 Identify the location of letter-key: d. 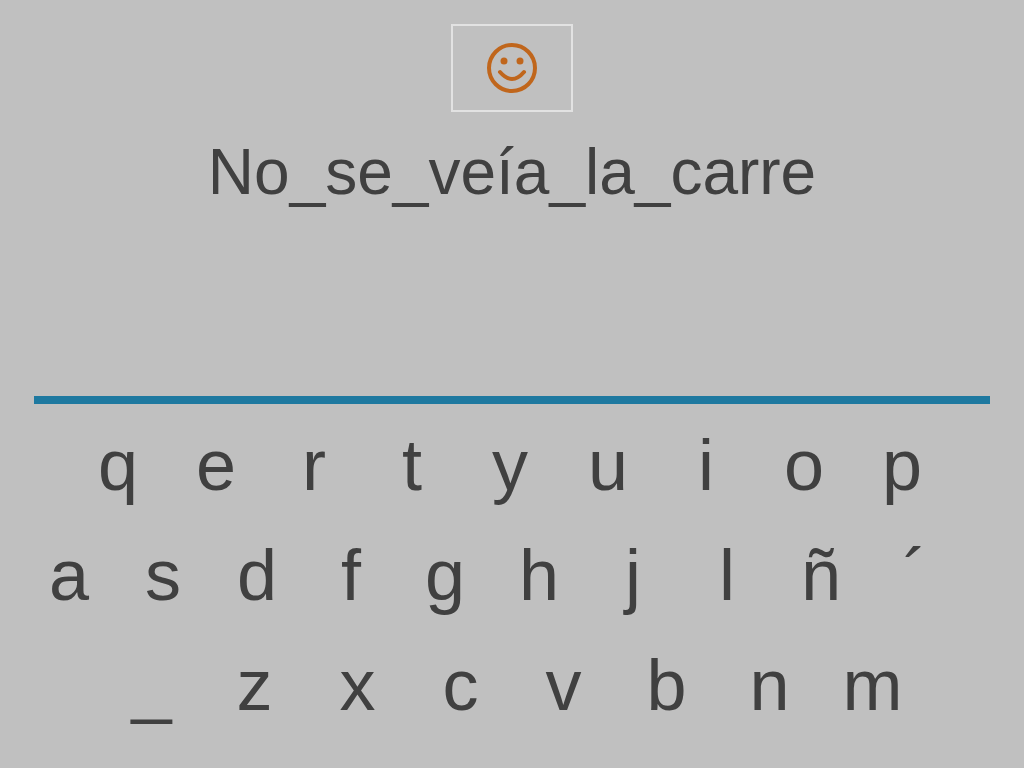
(257, 575).